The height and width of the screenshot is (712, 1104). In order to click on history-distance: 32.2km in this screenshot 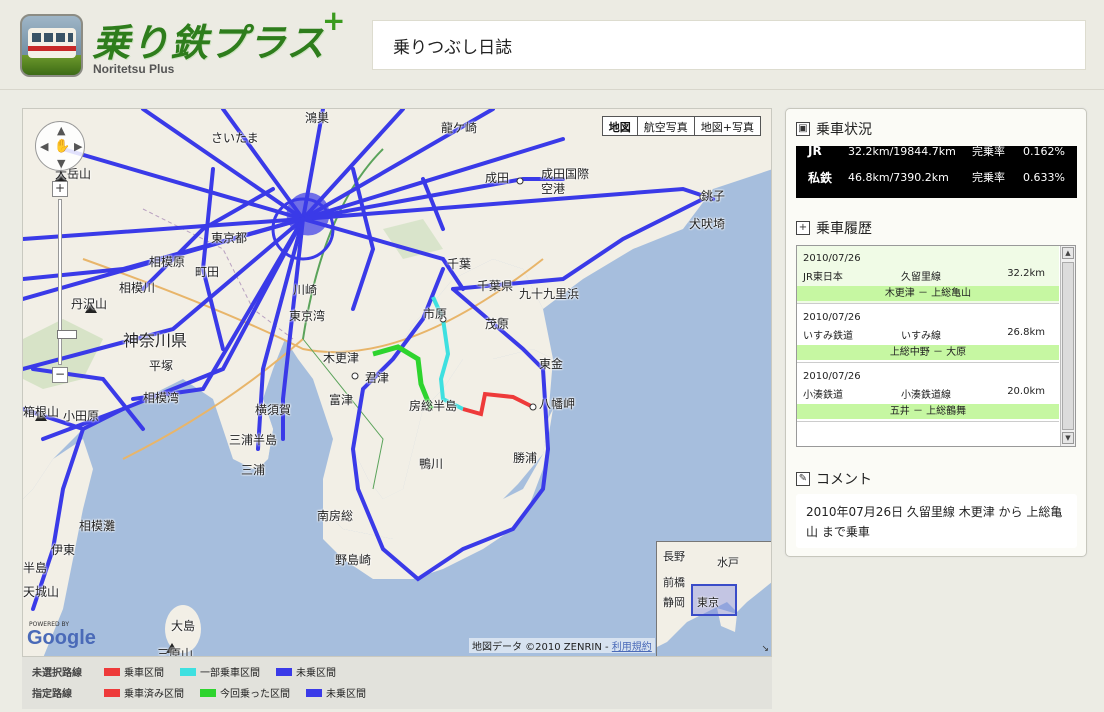, I will do `click(1026, 273)`.